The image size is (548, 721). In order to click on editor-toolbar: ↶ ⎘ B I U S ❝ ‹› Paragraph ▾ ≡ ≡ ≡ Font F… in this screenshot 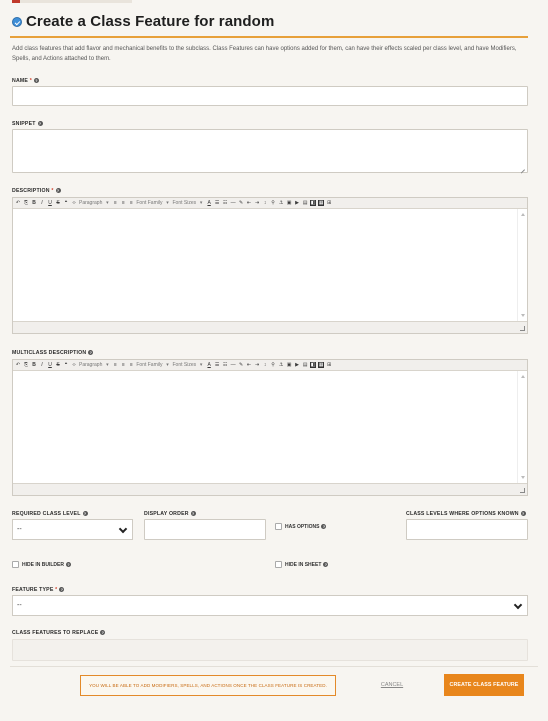, I will do `click(270, 203)`.